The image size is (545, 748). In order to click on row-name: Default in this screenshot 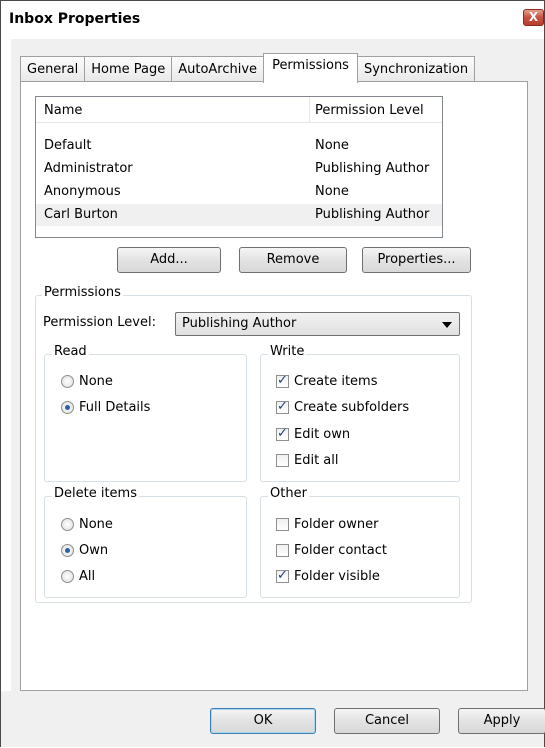, I will do `click(68, 145)`.